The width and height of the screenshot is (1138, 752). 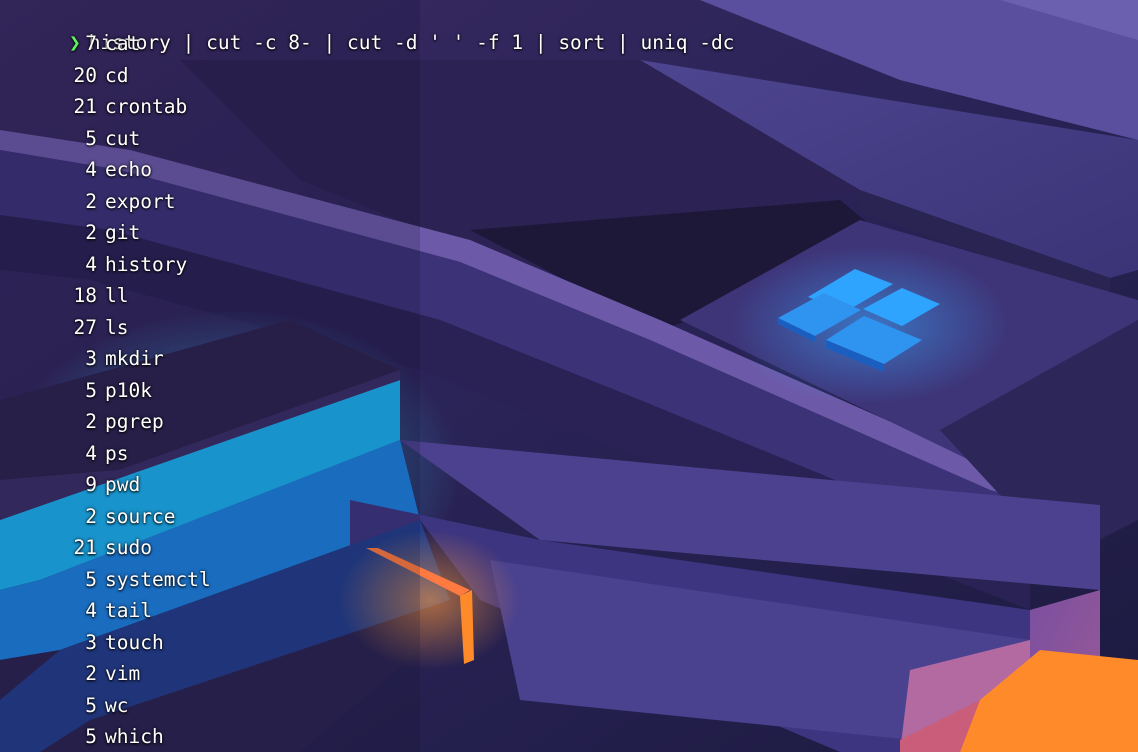 I want to click on output-count: 18, so click(x=85, y=295).